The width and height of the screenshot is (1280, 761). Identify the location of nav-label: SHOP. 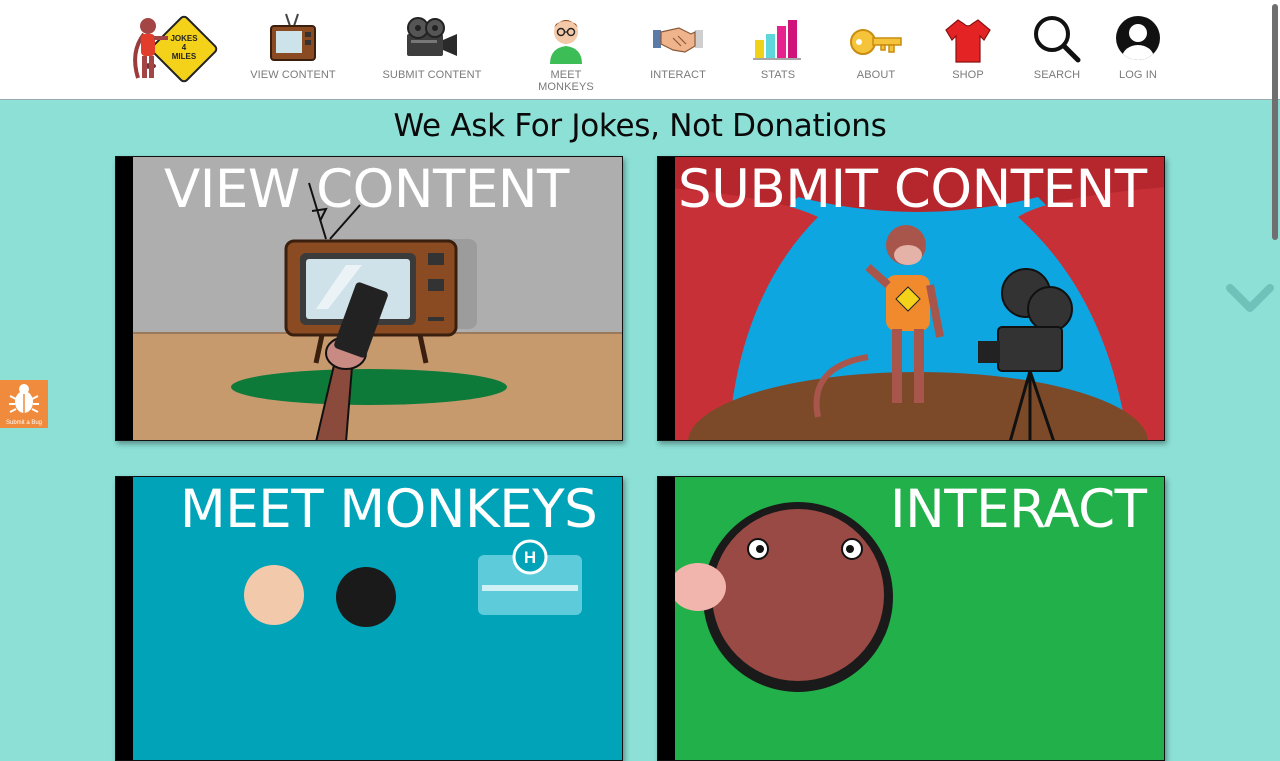
(968, 75).